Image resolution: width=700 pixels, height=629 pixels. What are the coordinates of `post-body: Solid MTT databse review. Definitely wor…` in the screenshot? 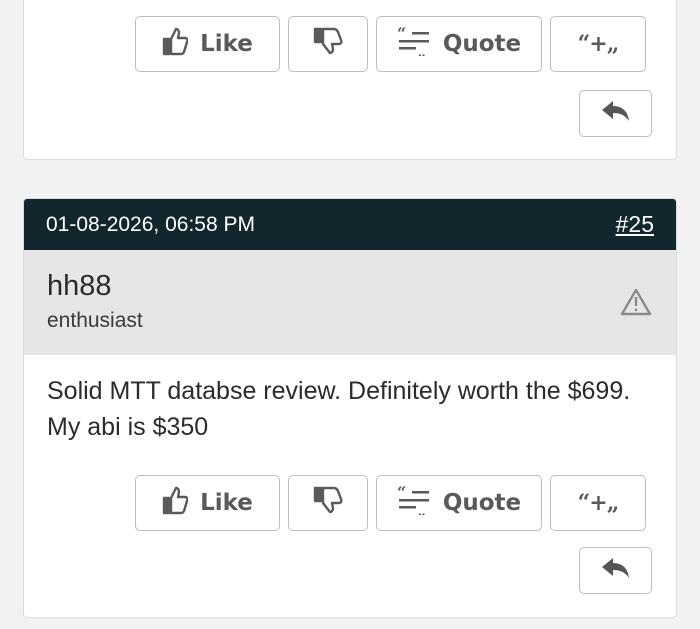 It's located at (339, 409).